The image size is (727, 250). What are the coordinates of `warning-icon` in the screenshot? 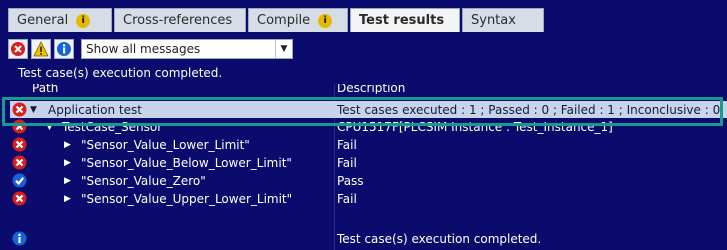 It's located at (41, 49).